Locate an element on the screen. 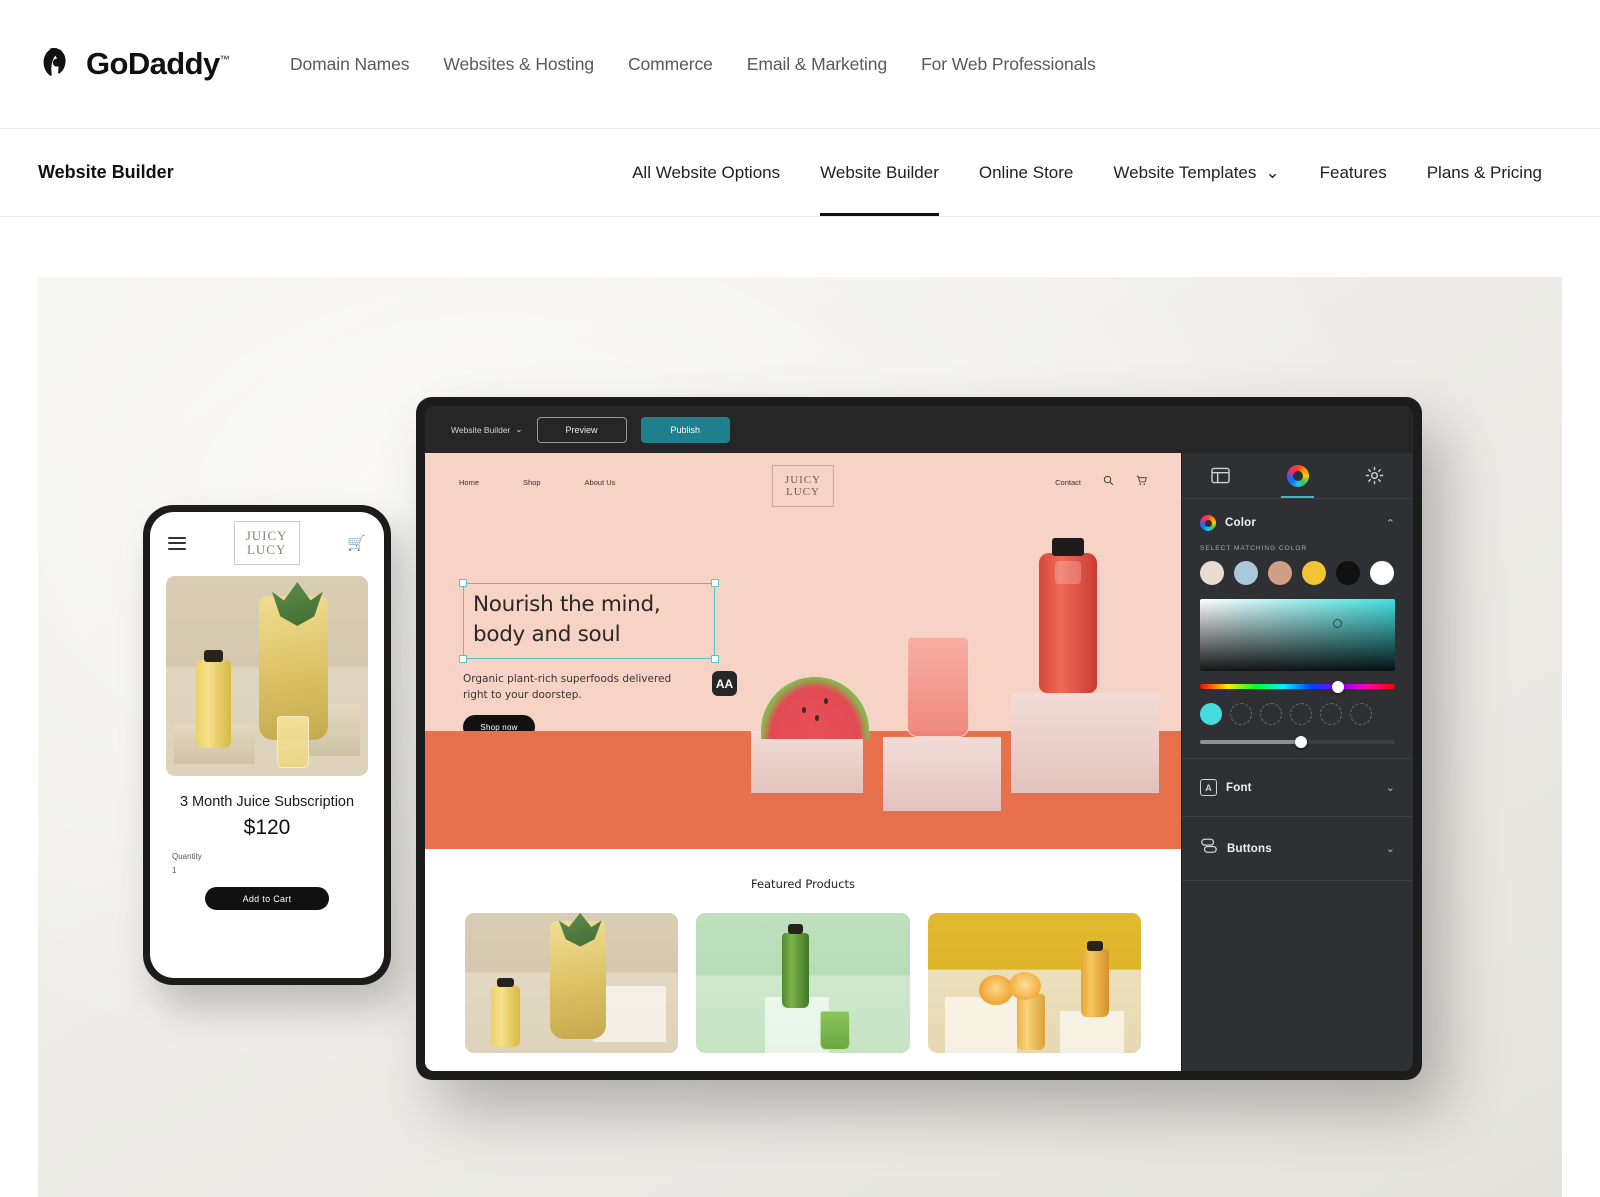  tab-color is located at coordinates (1297, 475).